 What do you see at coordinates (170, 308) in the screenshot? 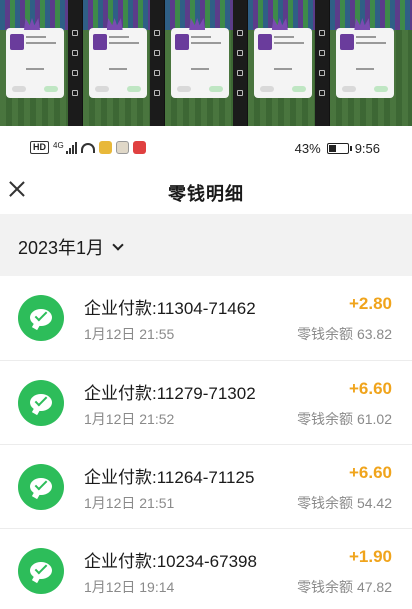
I see `transaction-title: 企业付款:11304-71462` at bounding box center [170, 308].